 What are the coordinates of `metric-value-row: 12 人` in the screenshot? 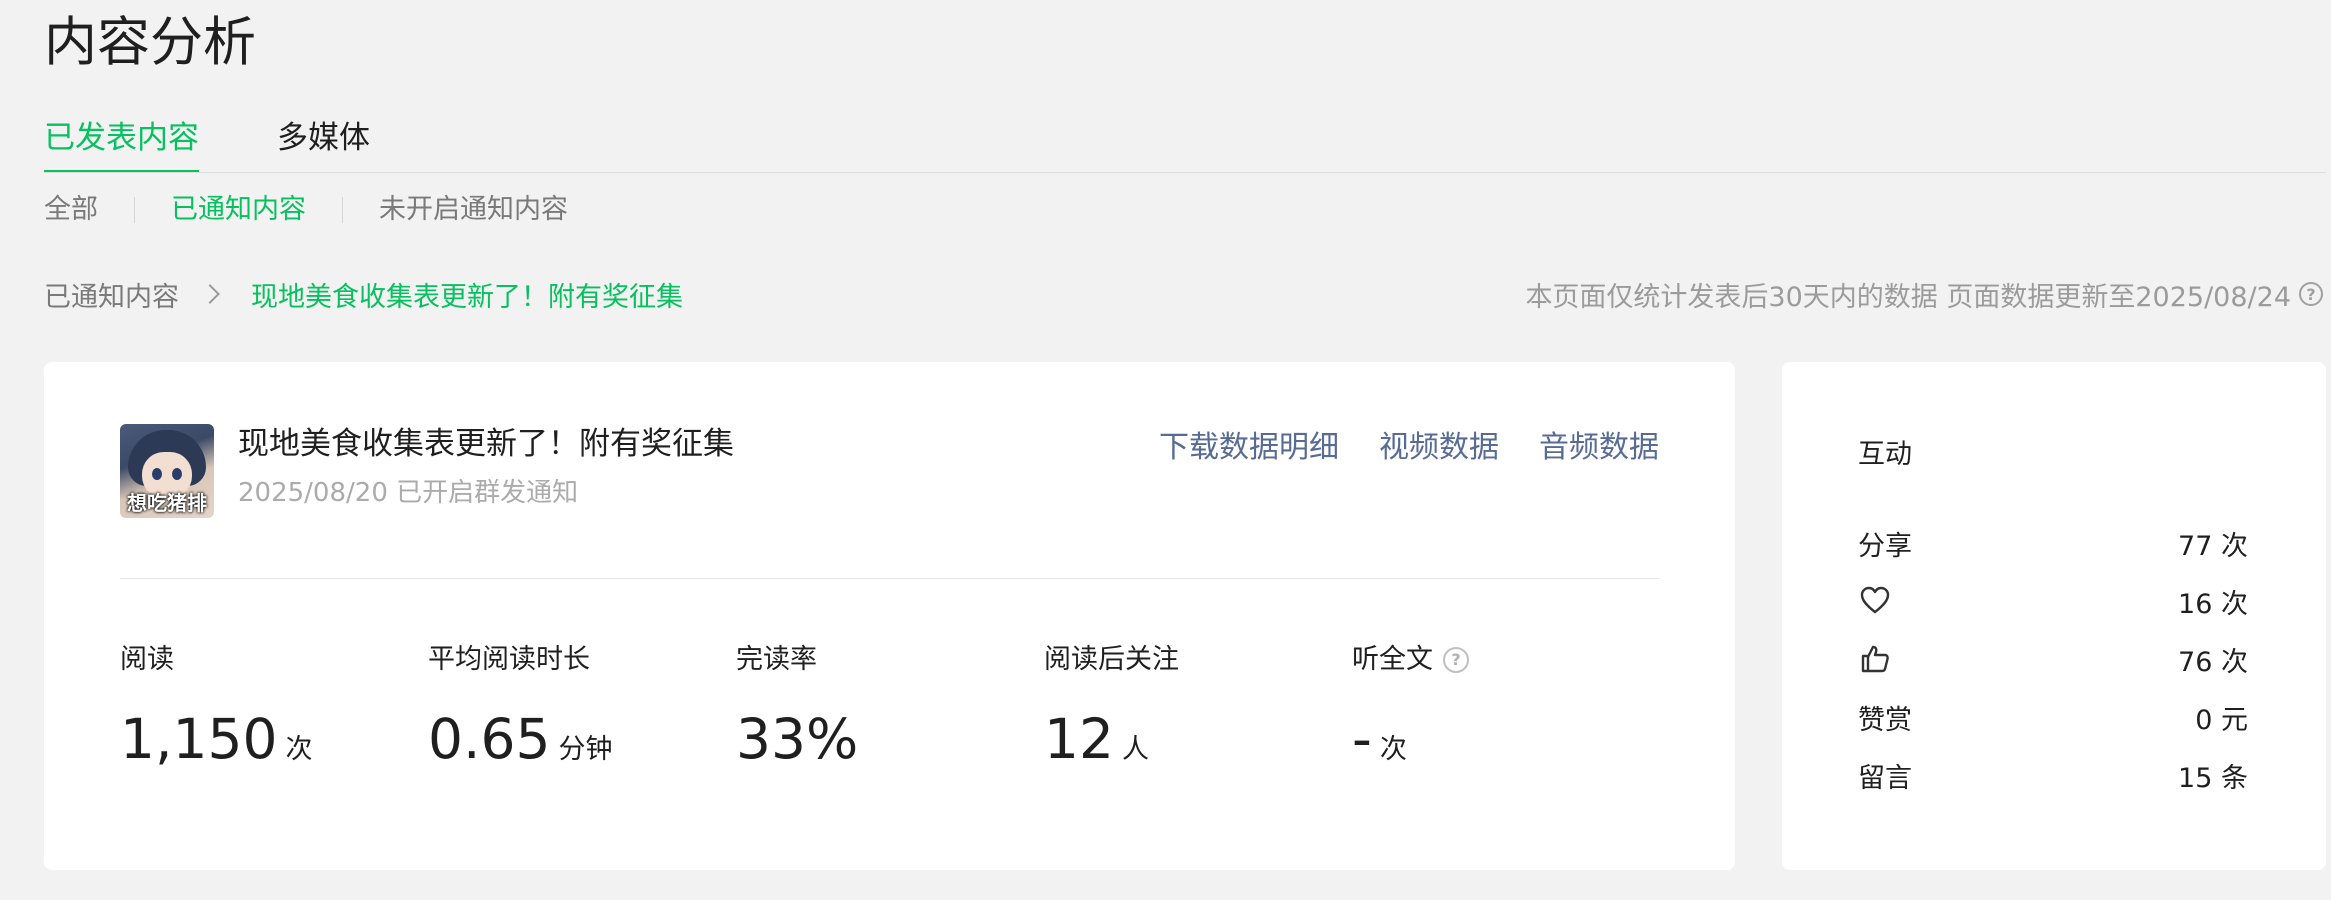 It's located at (1198, 739).